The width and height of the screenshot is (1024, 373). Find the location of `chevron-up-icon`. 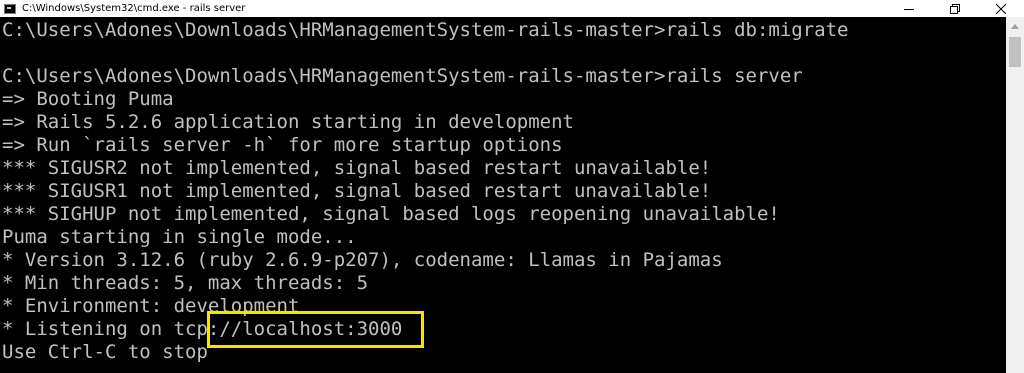

chevron-up-icon is located at coordinates (1015, 26).